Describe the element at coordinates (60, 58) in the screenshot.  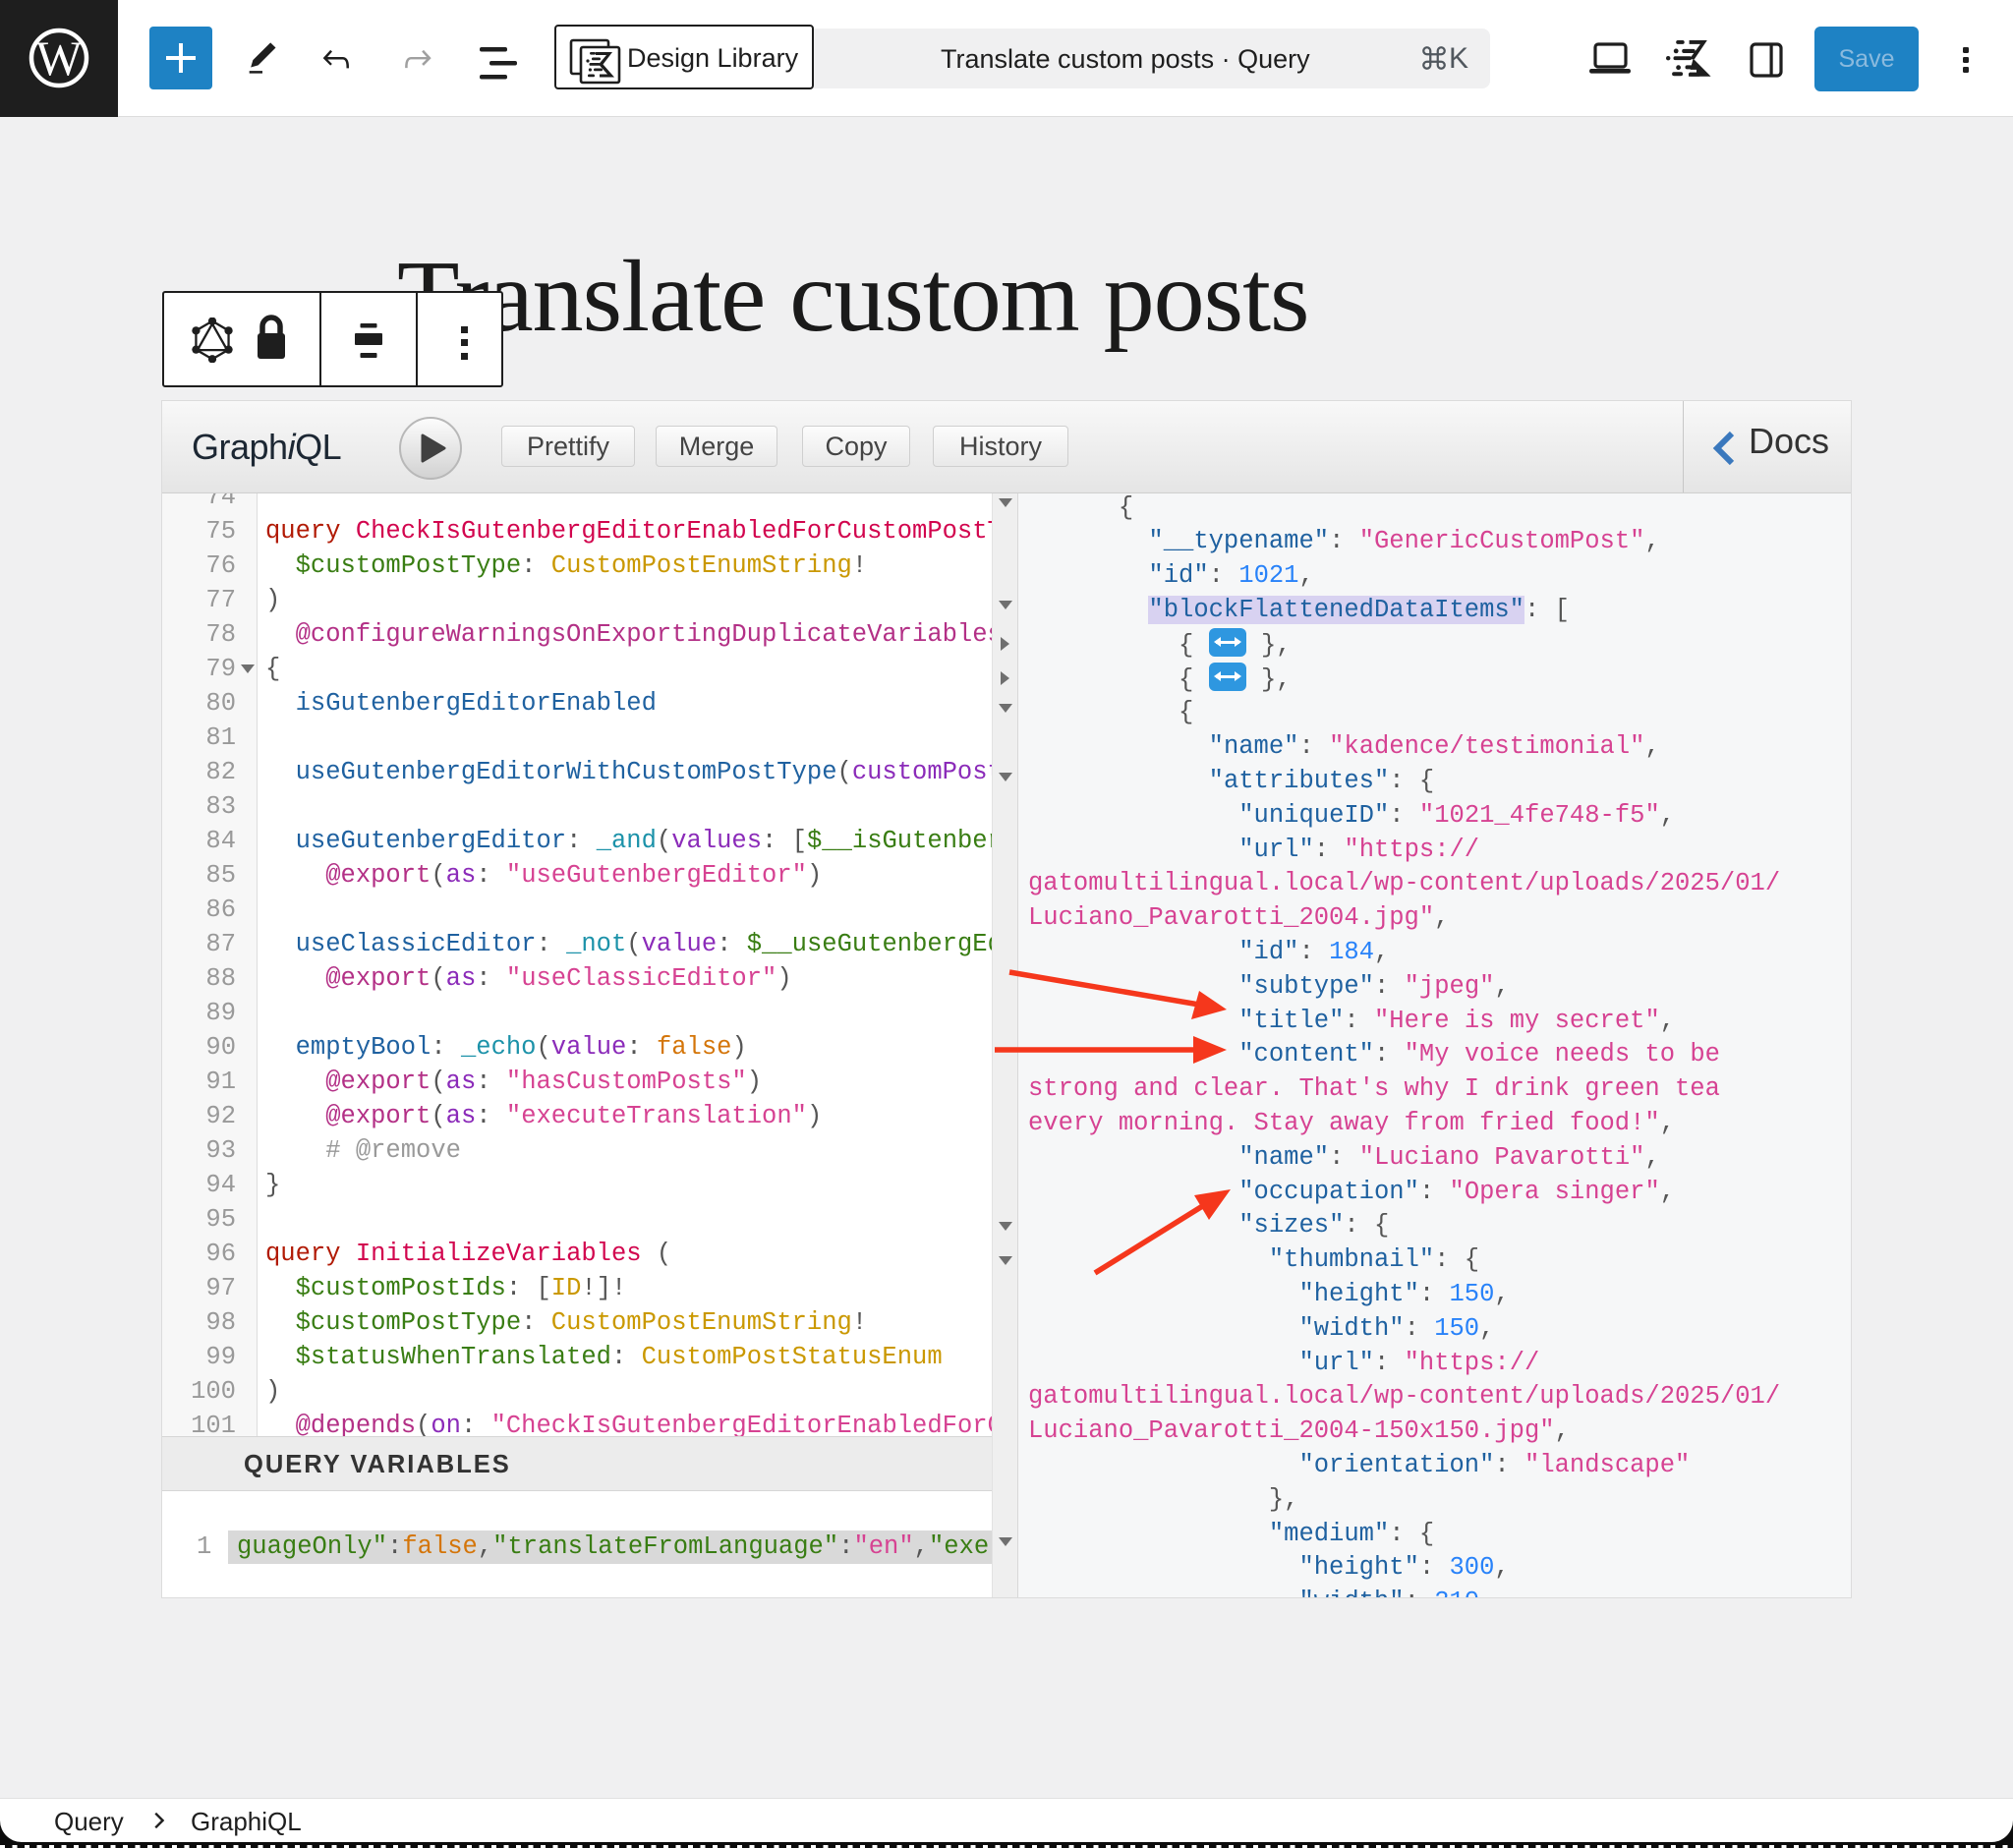
I see `svg-text: W` at that location.